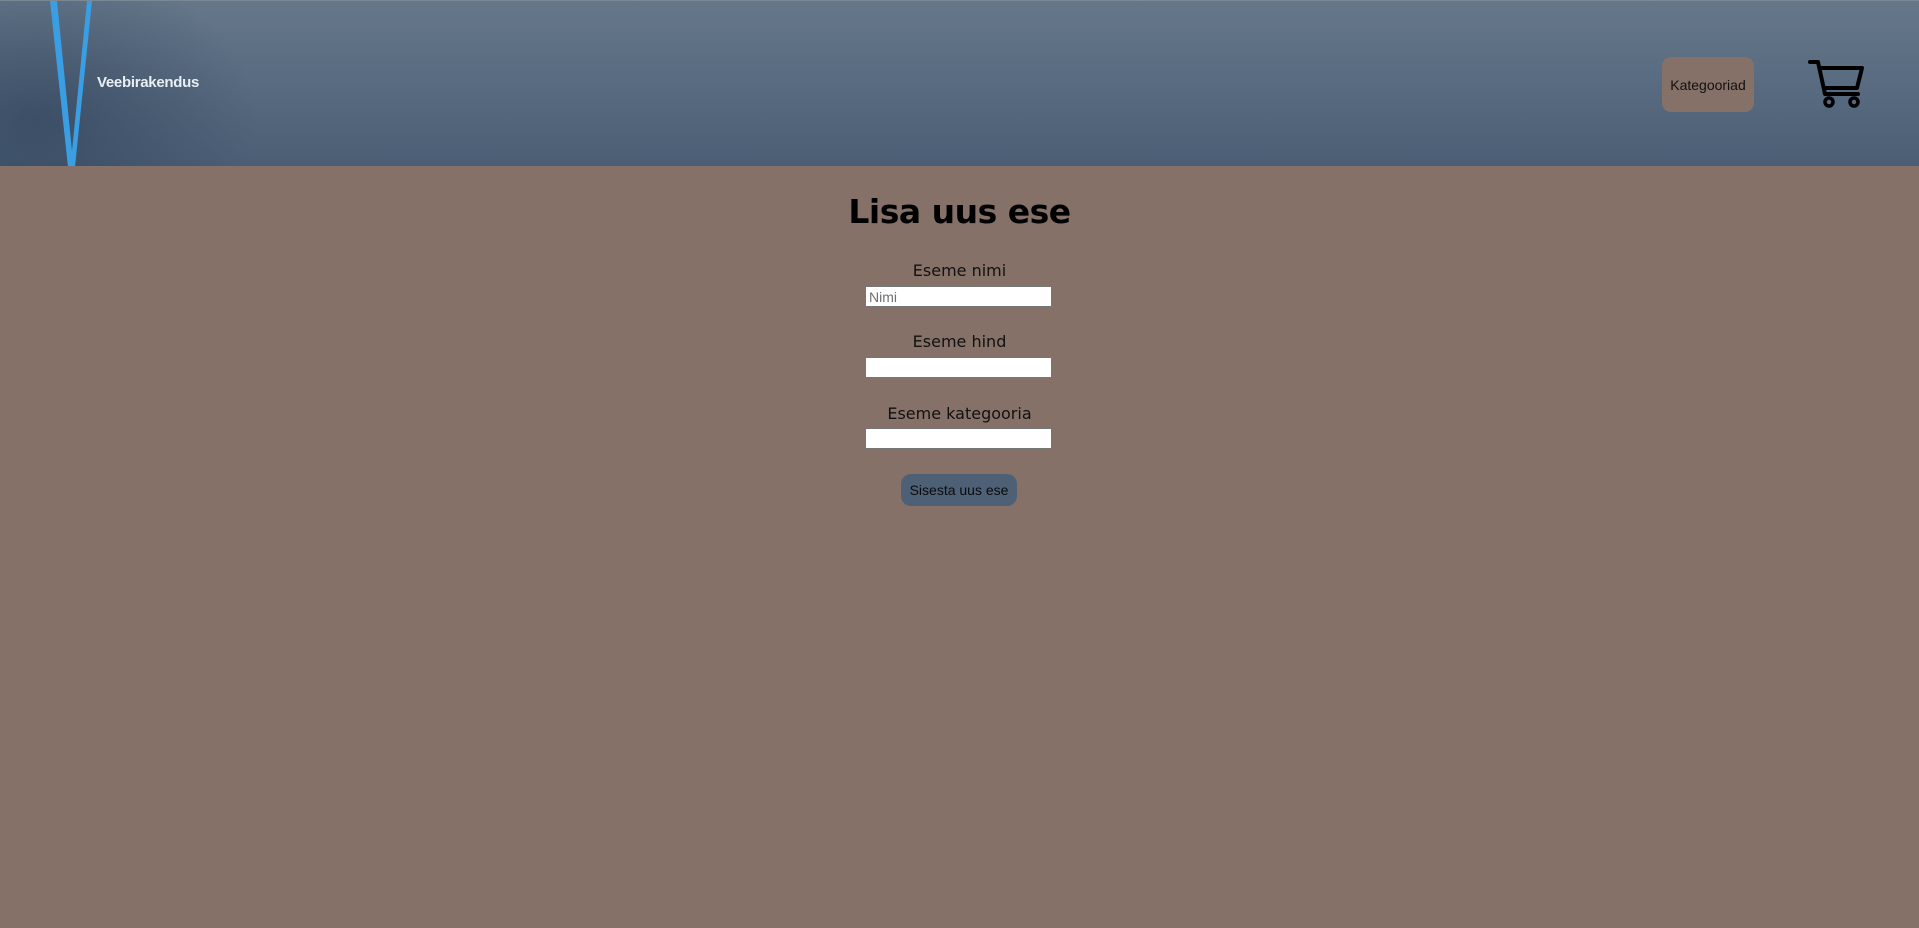 The height and width of the screenshot is (928, 1919). What do you see at coordinates (959, 490) in the screenshot?
I see `submit-item-button: Sisesta uus ese` at bounding box center [959, 490].